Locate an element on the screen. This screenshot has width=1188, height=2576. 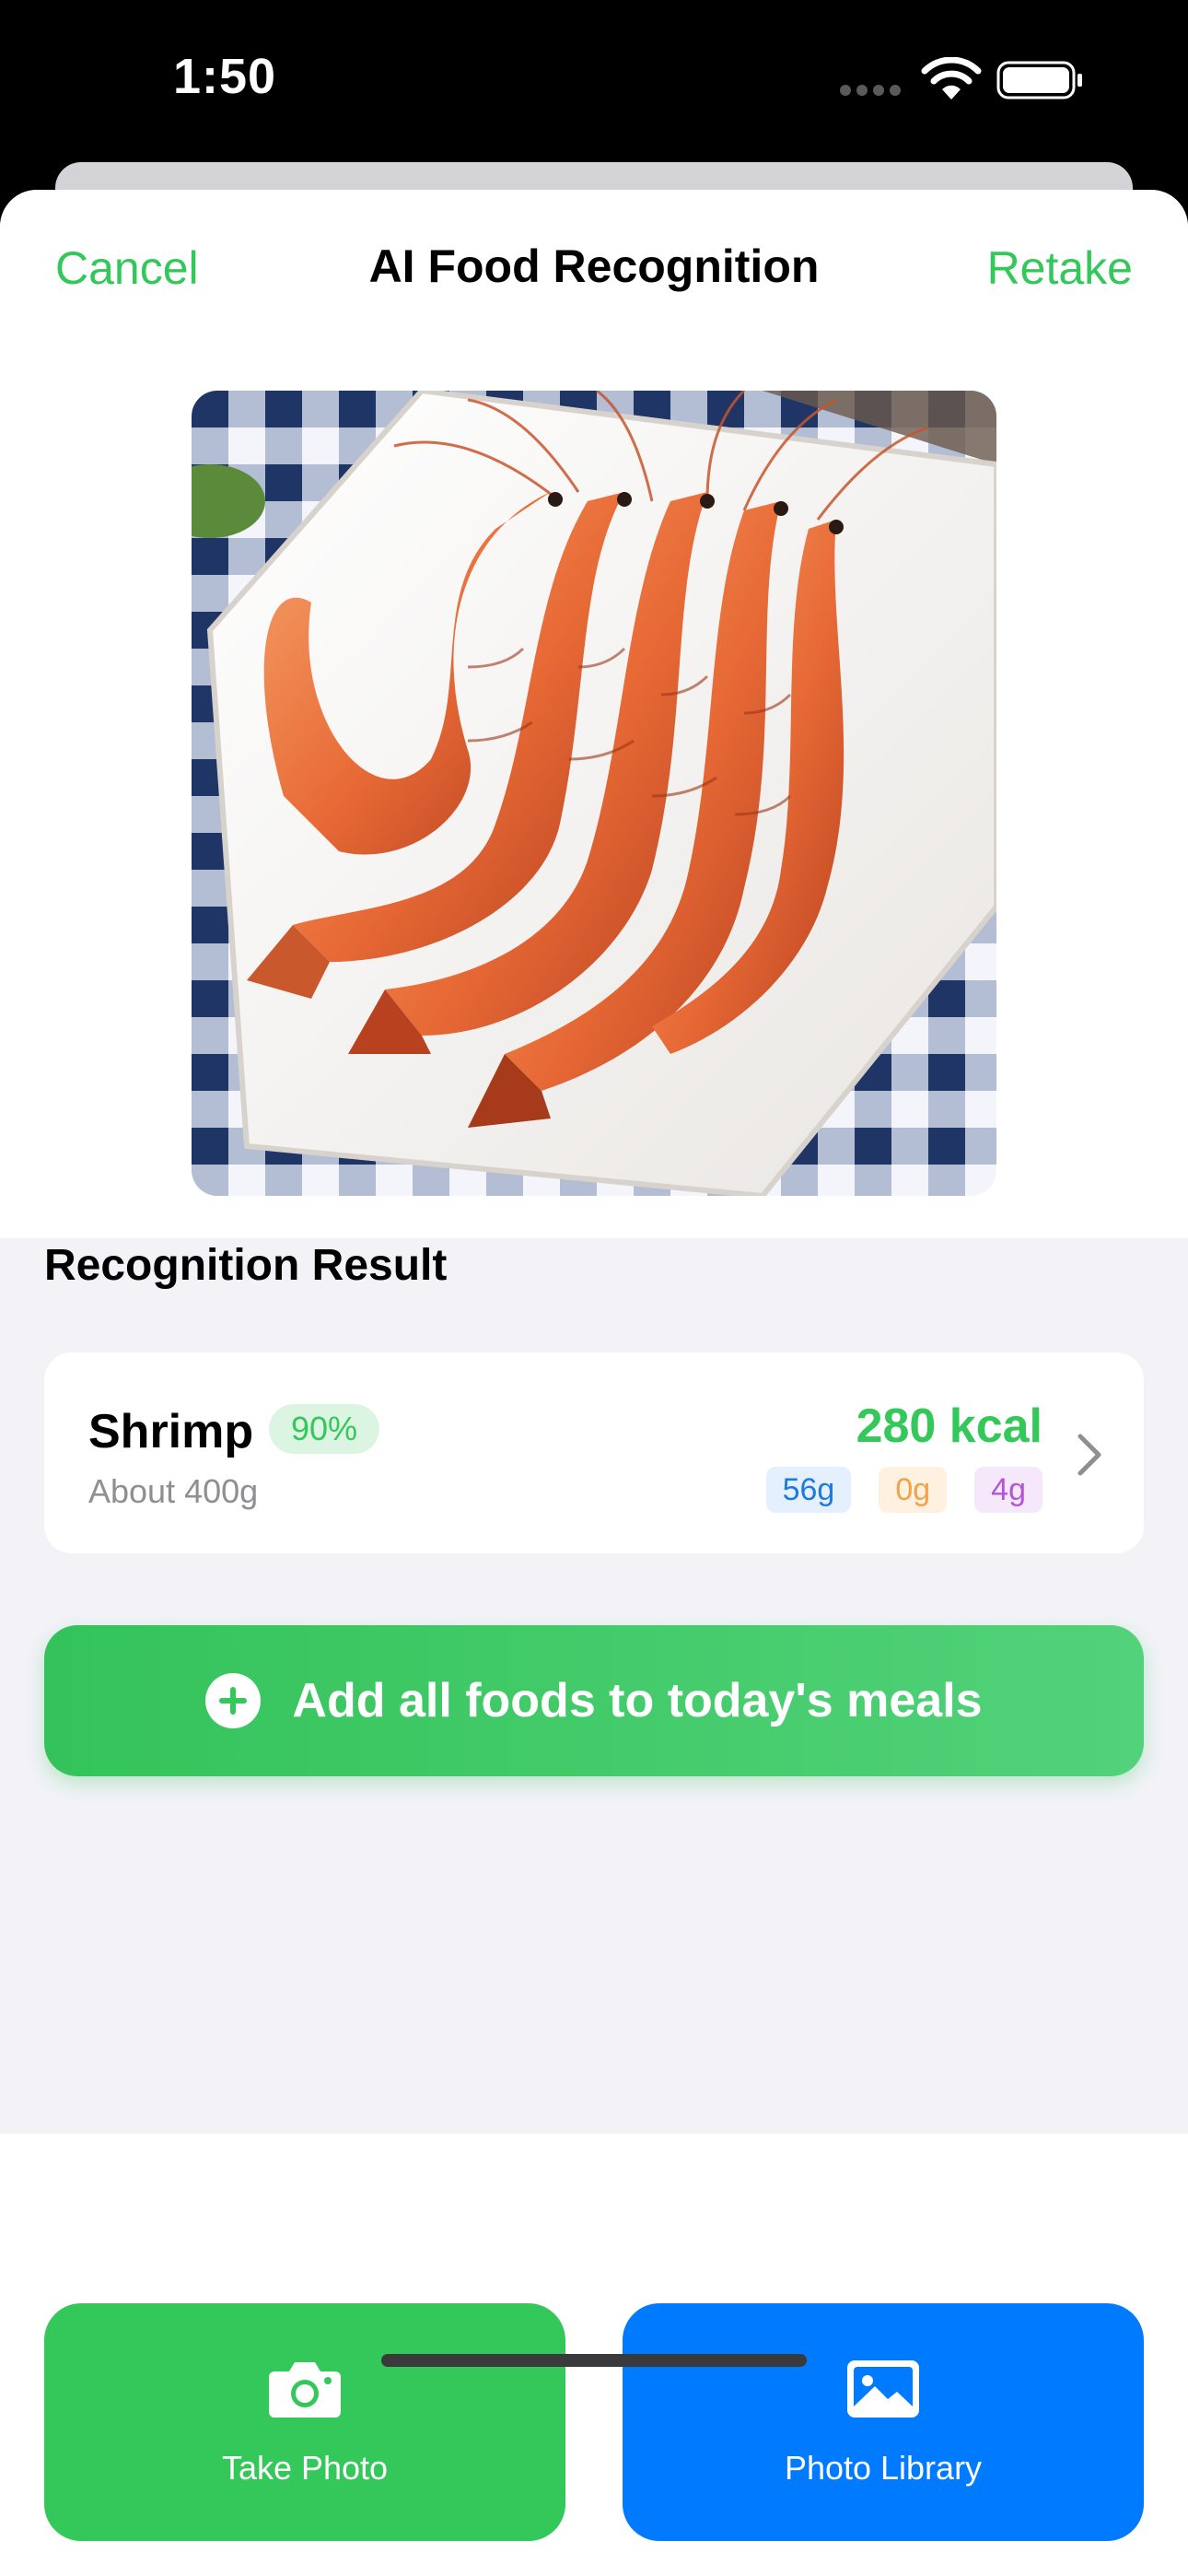
photo-icon is located at coordinates (883, 2389).